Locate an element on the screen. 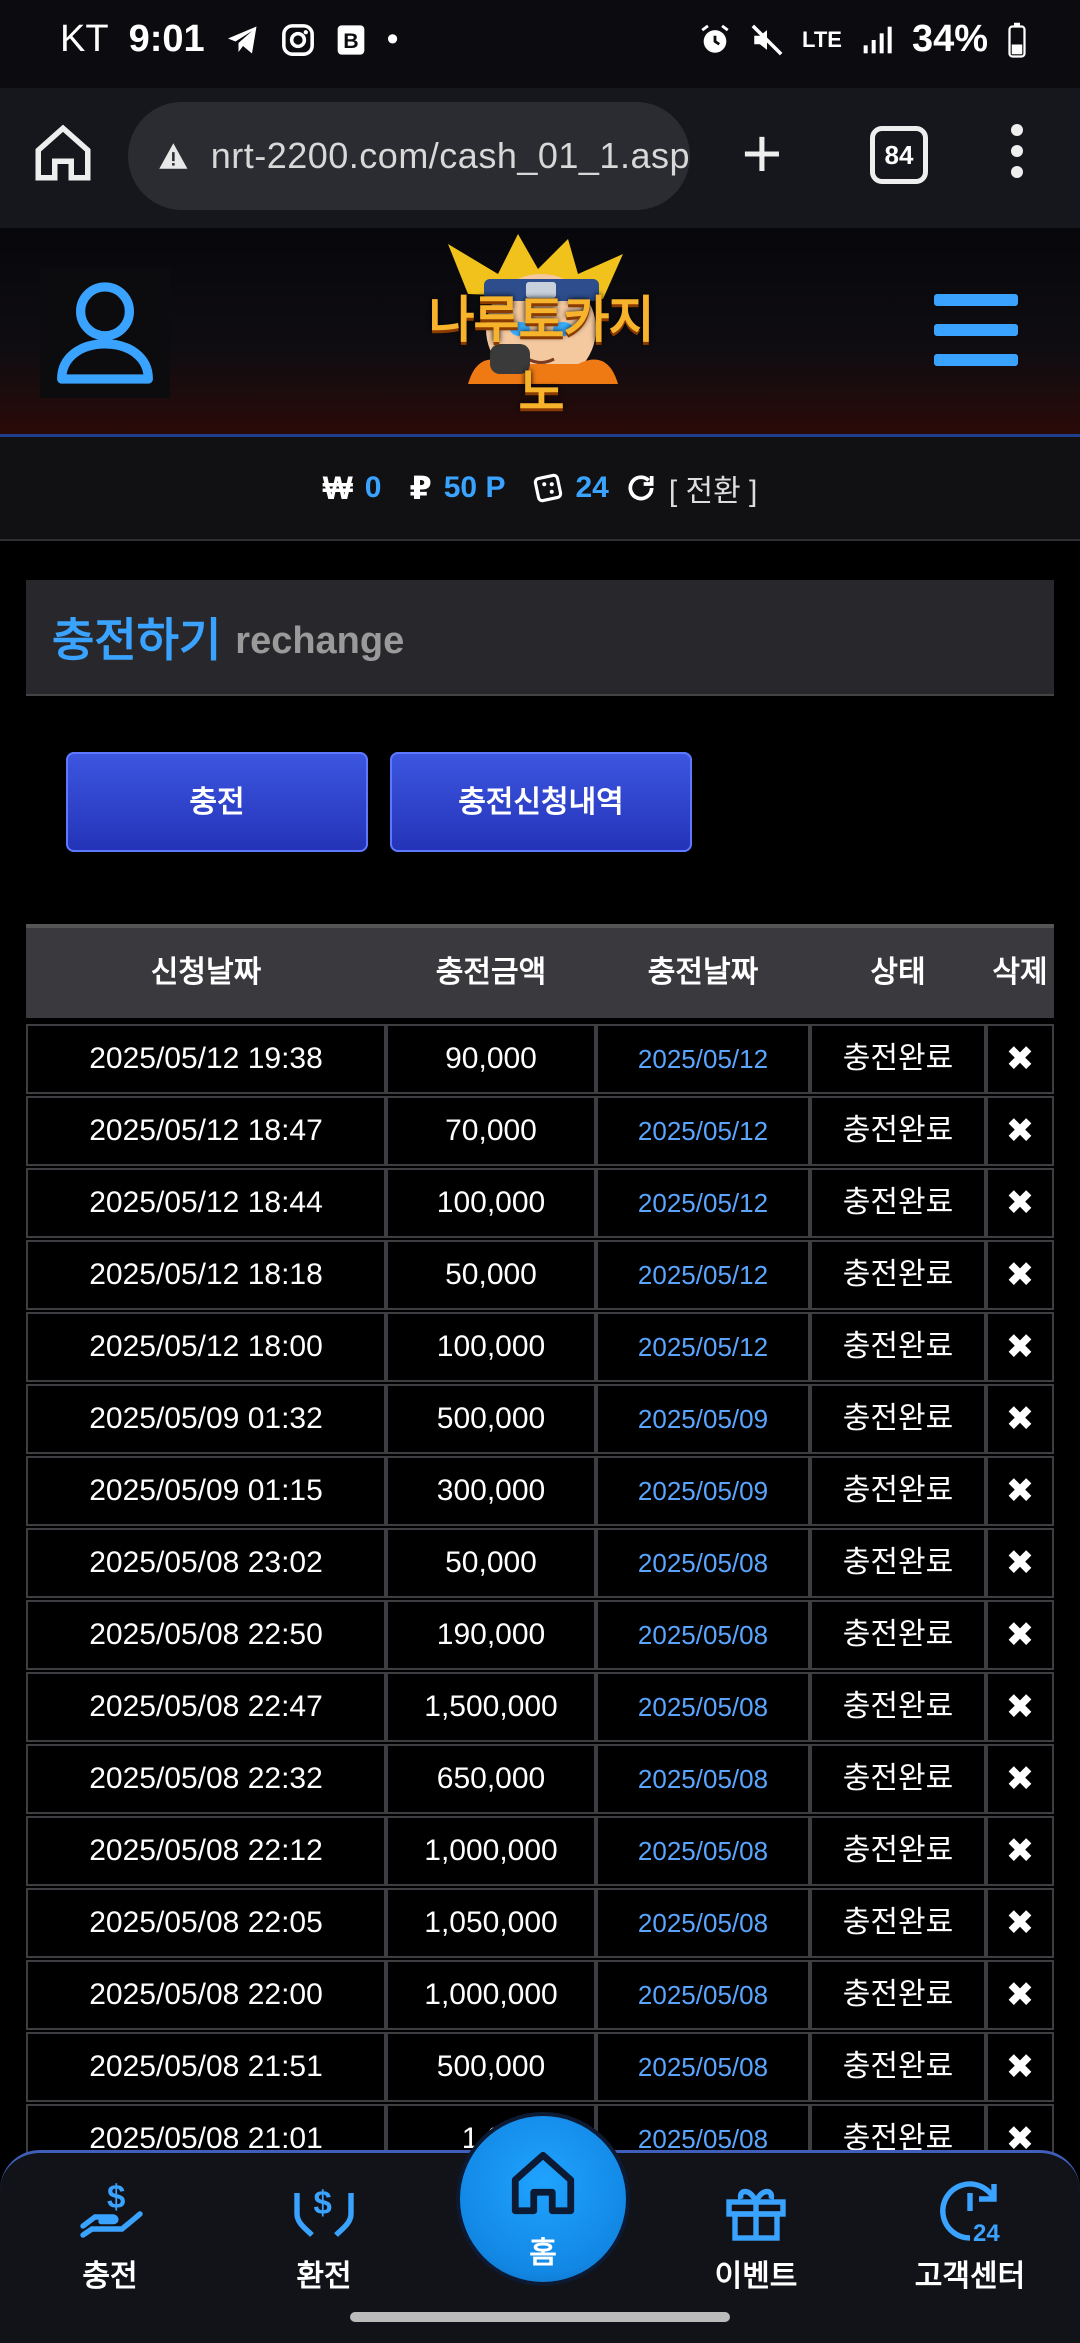  cell-requested-date: 2025/05/08 22:32 is located at coordinates (206, 1779).